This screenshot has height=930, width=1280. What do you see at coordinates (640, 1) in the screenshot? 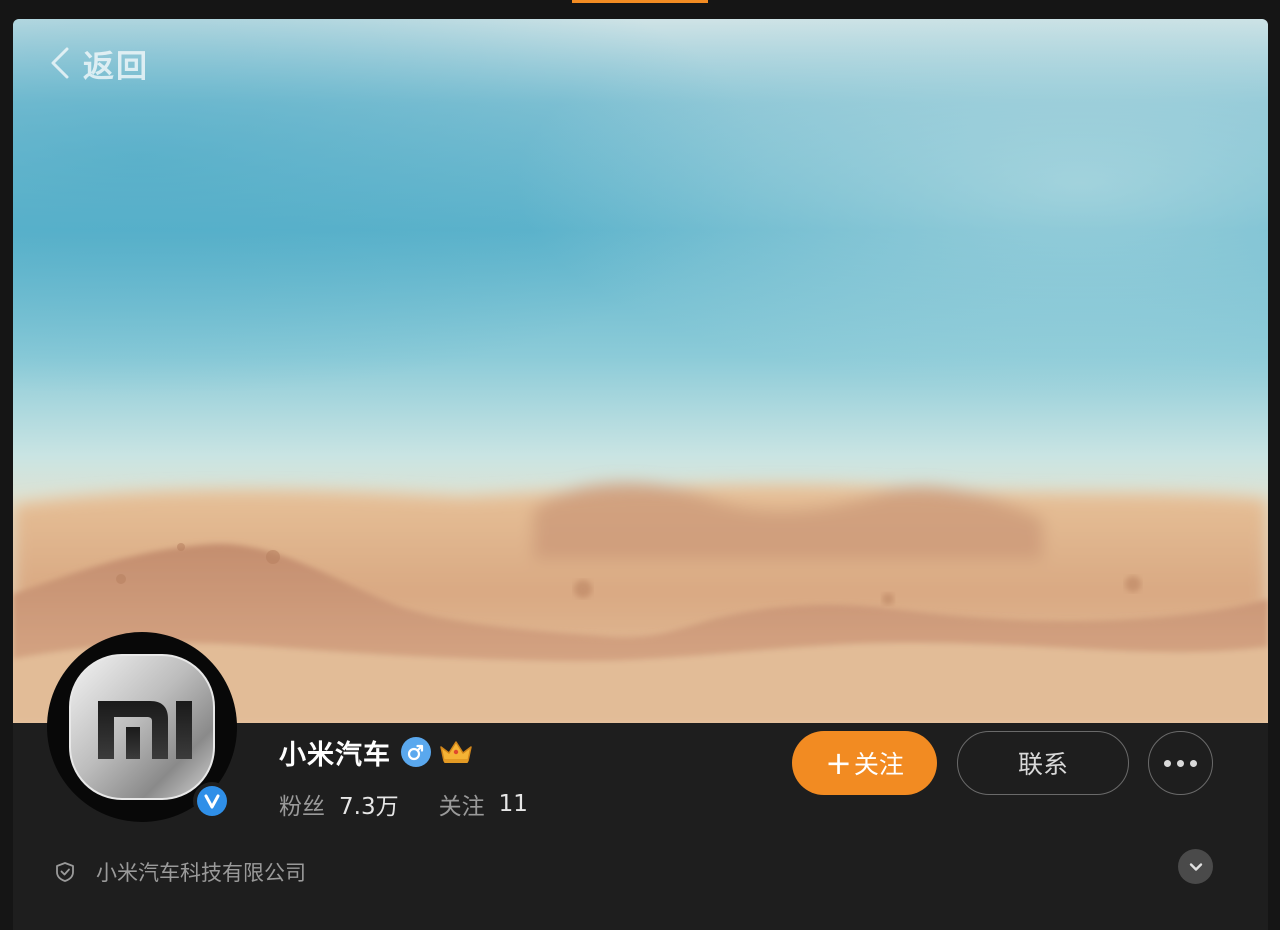
I see `active-tab-indicator` at bounding box center [640, 1].